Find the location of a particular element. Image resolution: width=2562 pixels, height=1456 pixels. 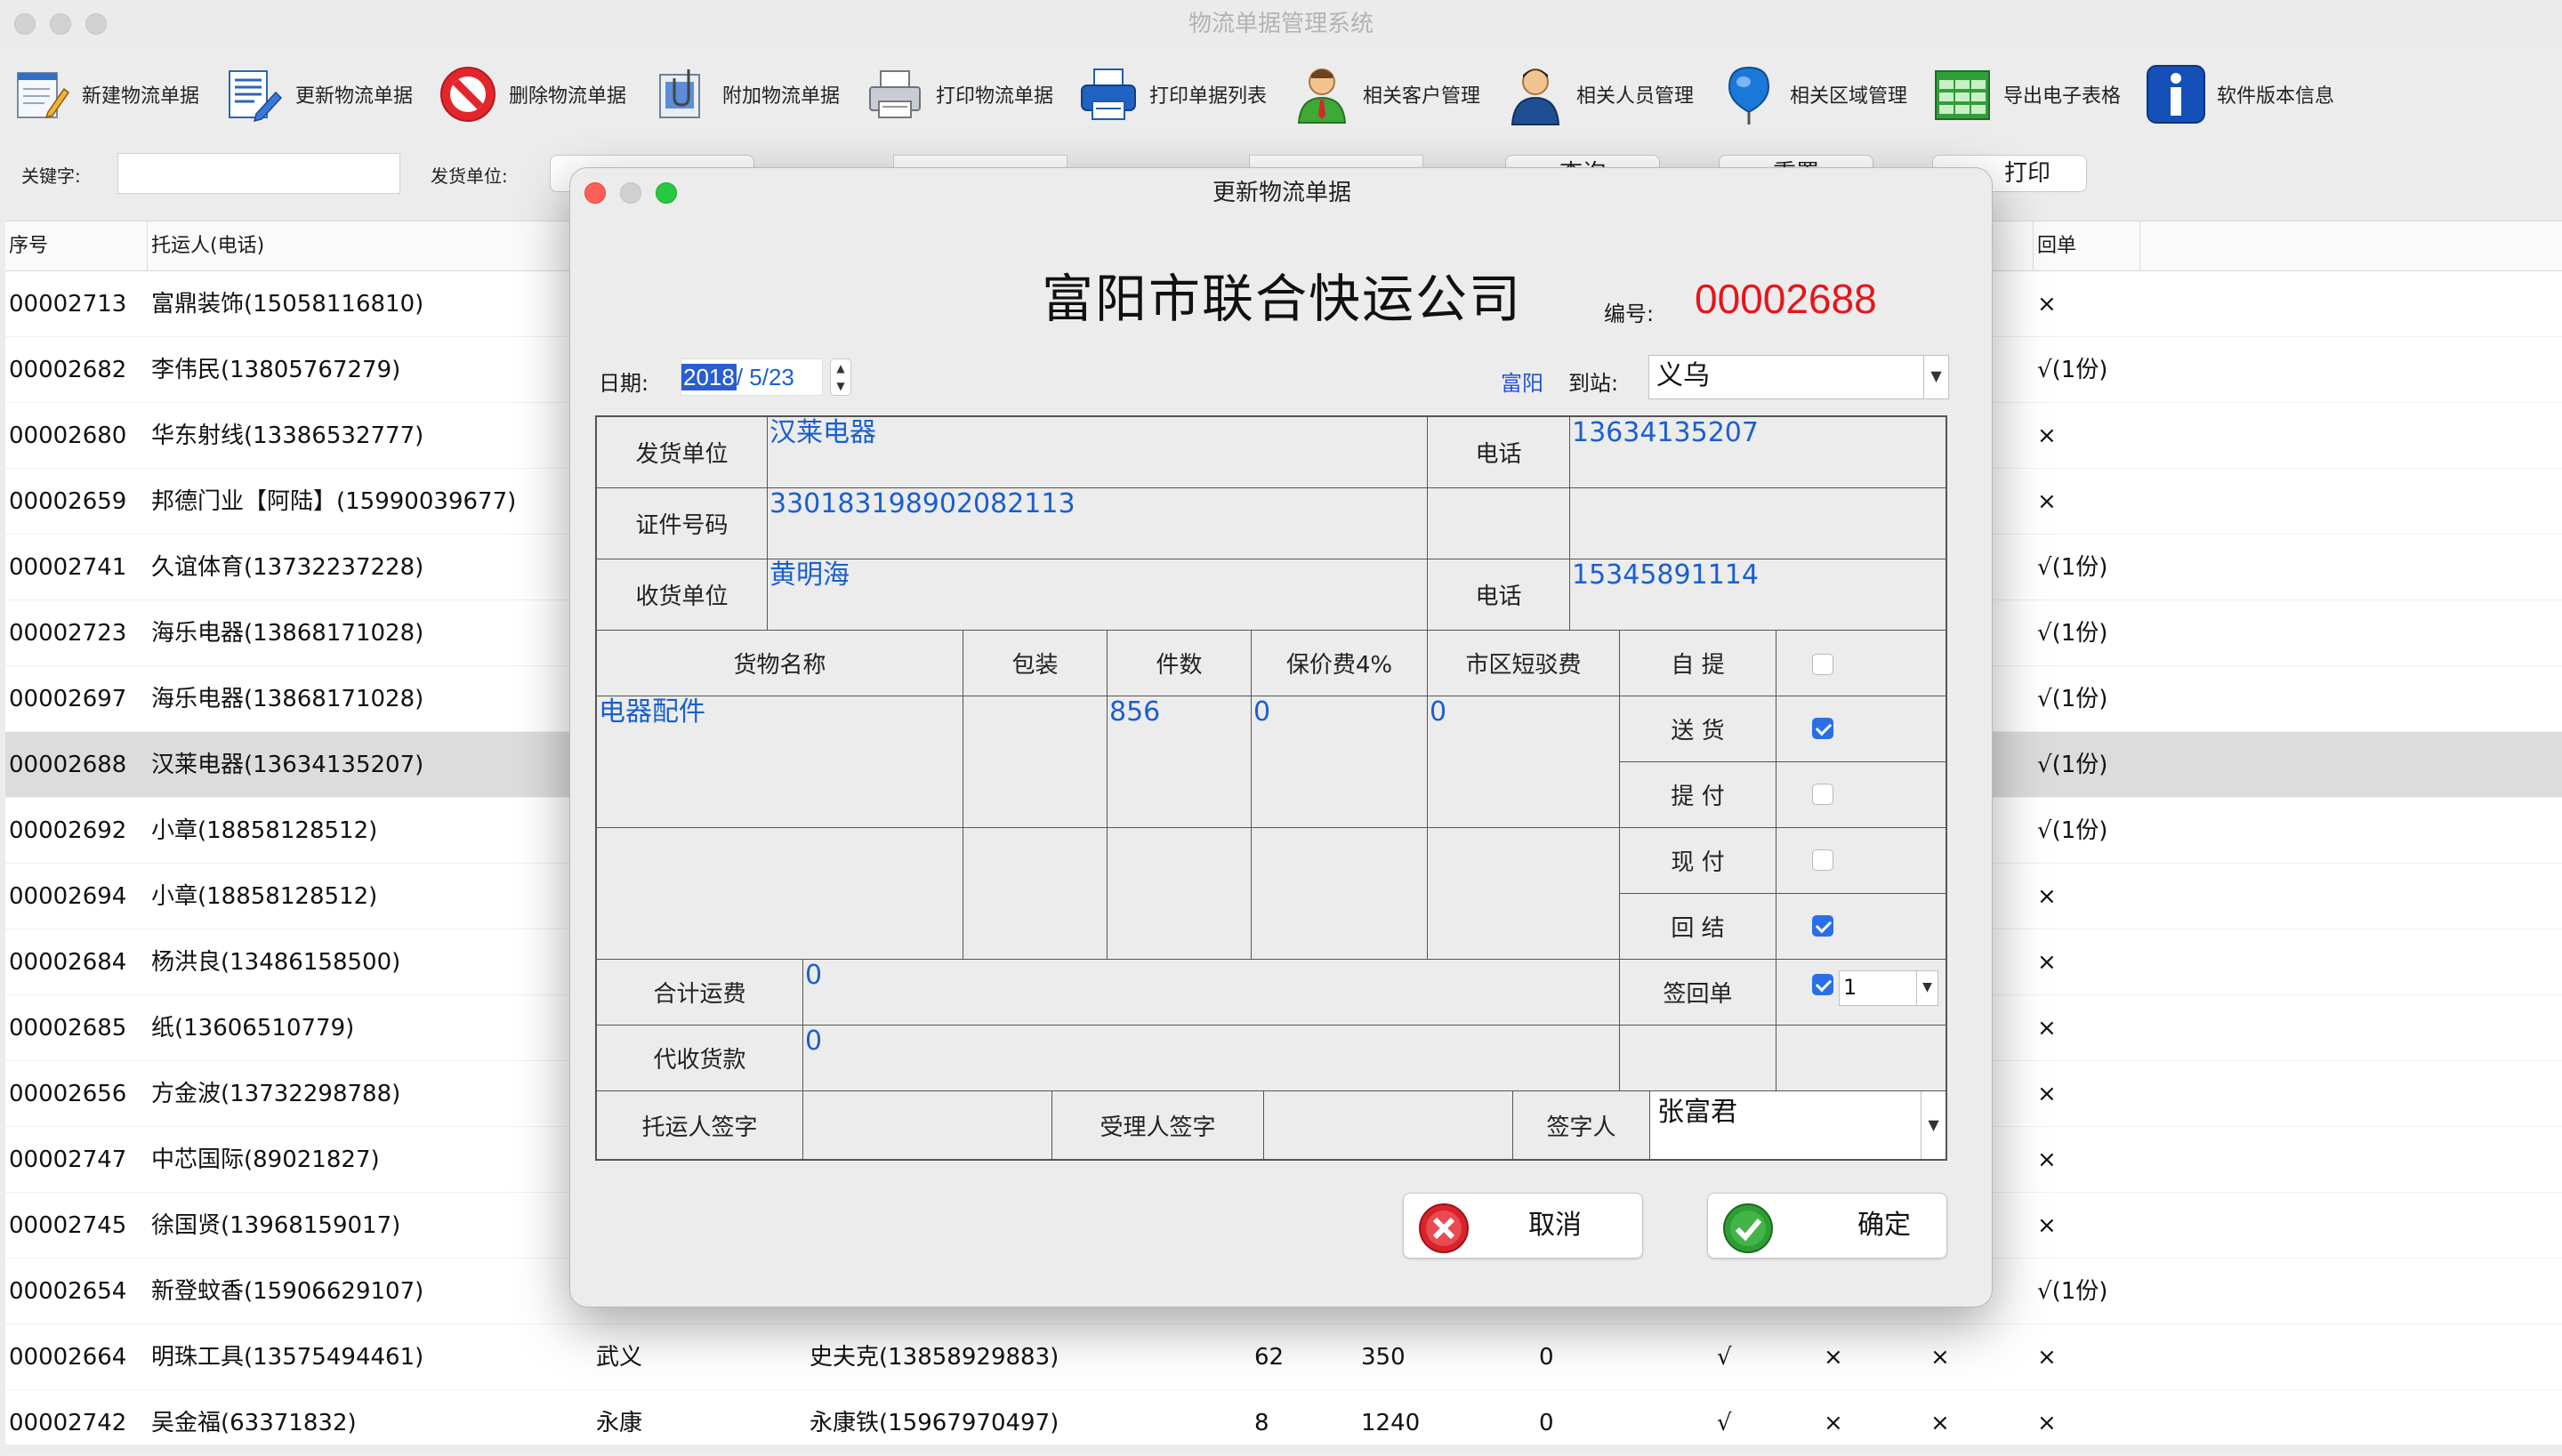

toolbar-label: 相关区域管理 is located at coordinates (1849, 96).